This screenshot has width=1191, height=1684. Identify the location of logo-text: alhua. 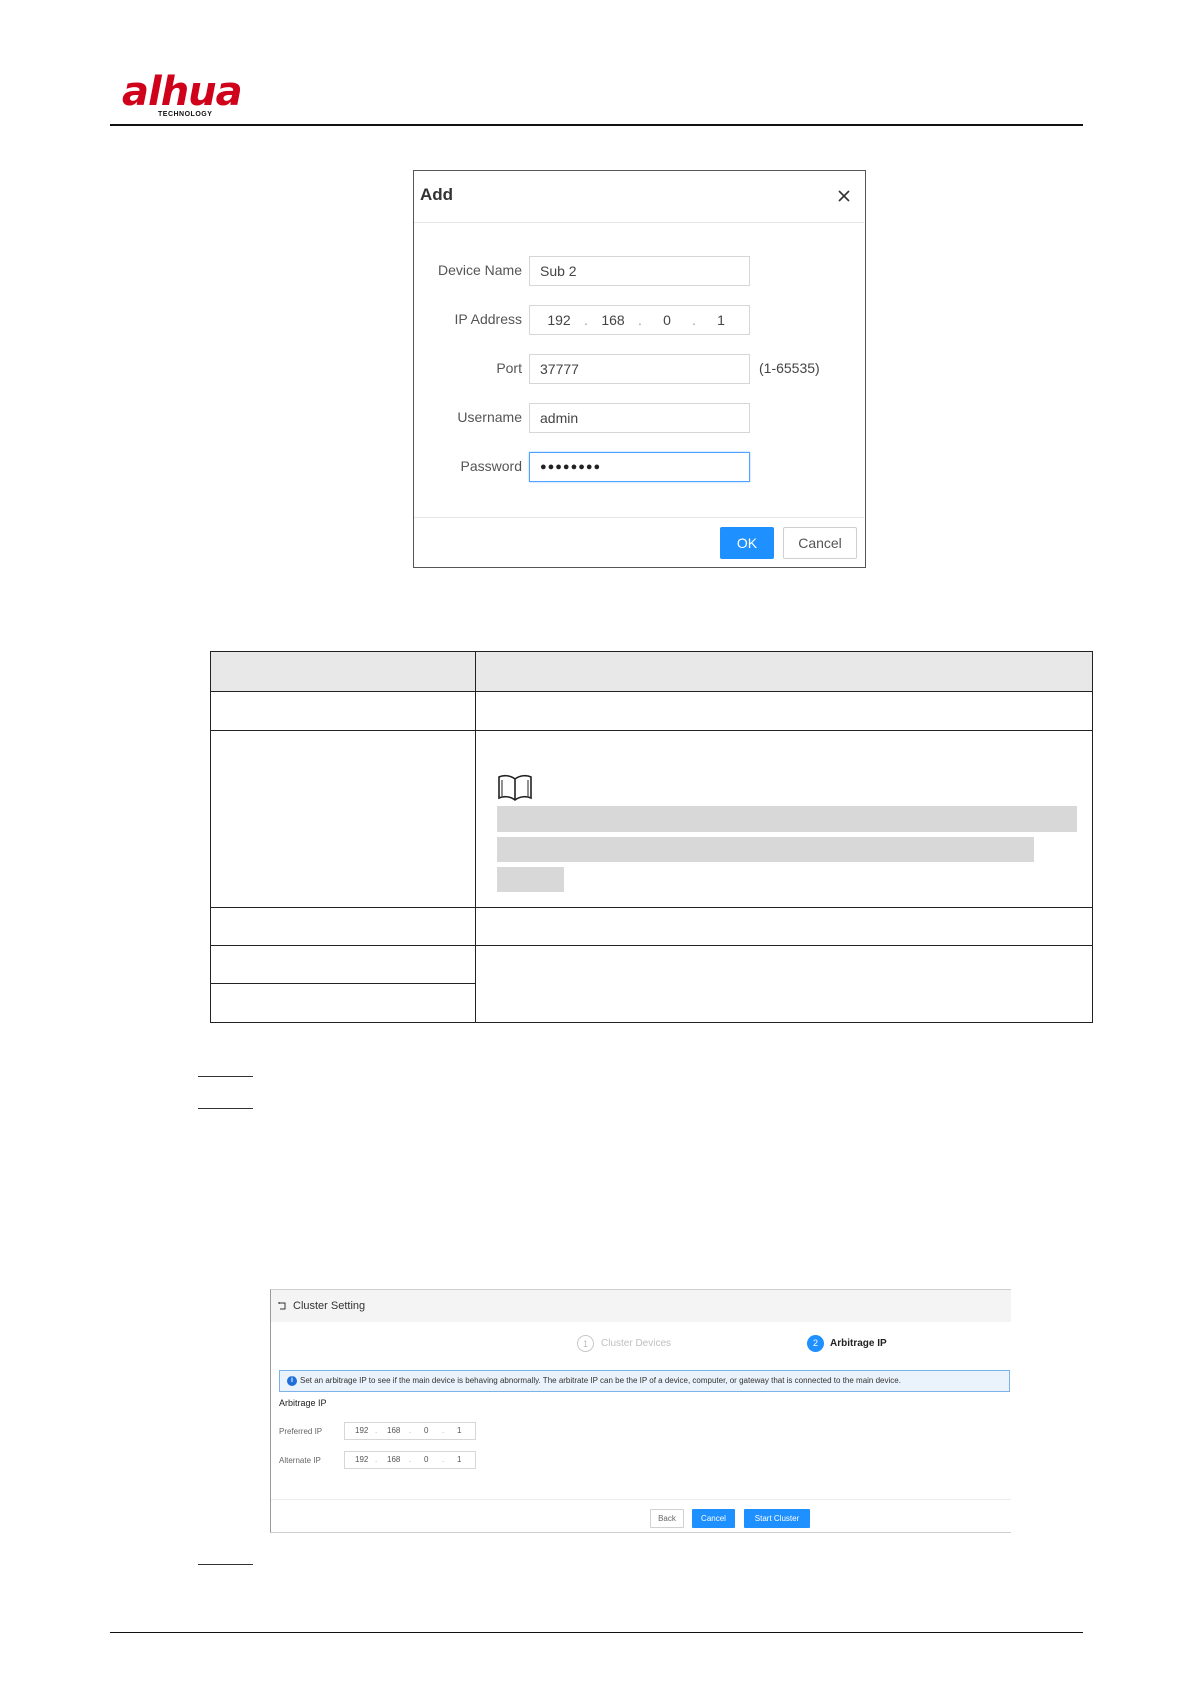
(182, 92).